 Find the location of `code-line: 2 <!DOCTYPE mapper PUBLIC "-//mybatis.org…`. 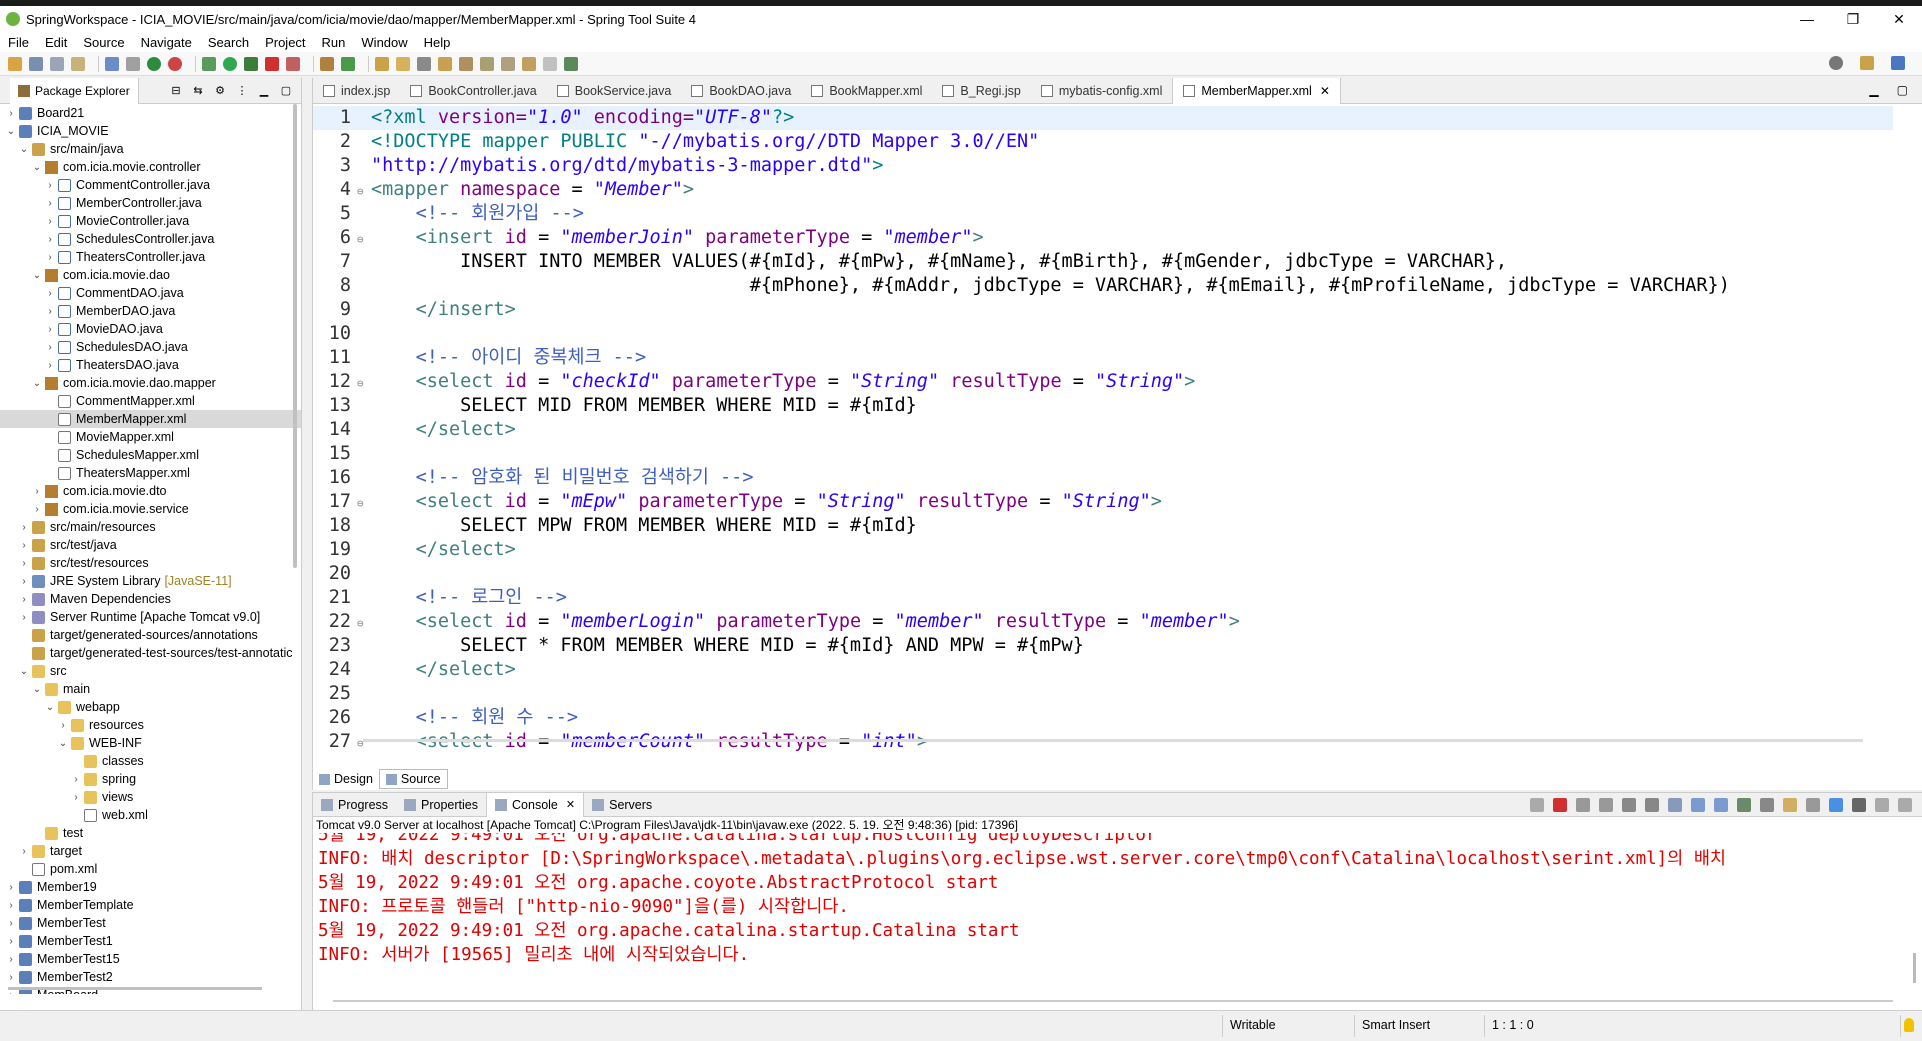

code-line: 2 <!DOCTYPE mapper PUBLIC "-//mybatis.org… is located at coordinates (1103, 142).